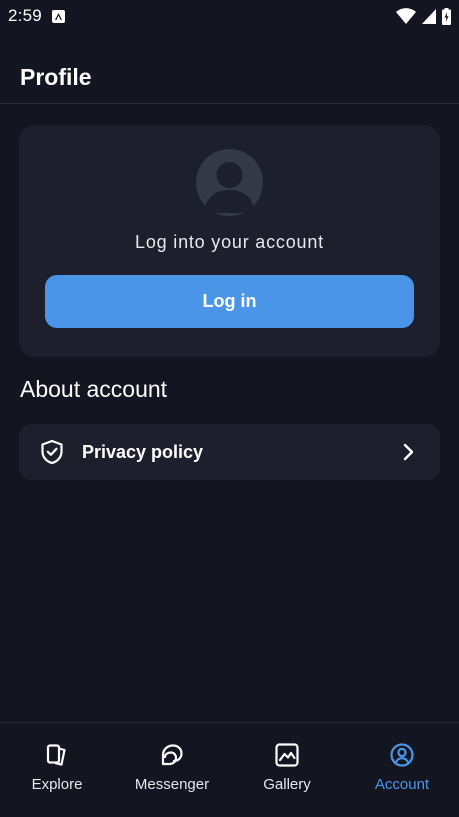  I want to click on login-button: Log in, so click(229, 301).